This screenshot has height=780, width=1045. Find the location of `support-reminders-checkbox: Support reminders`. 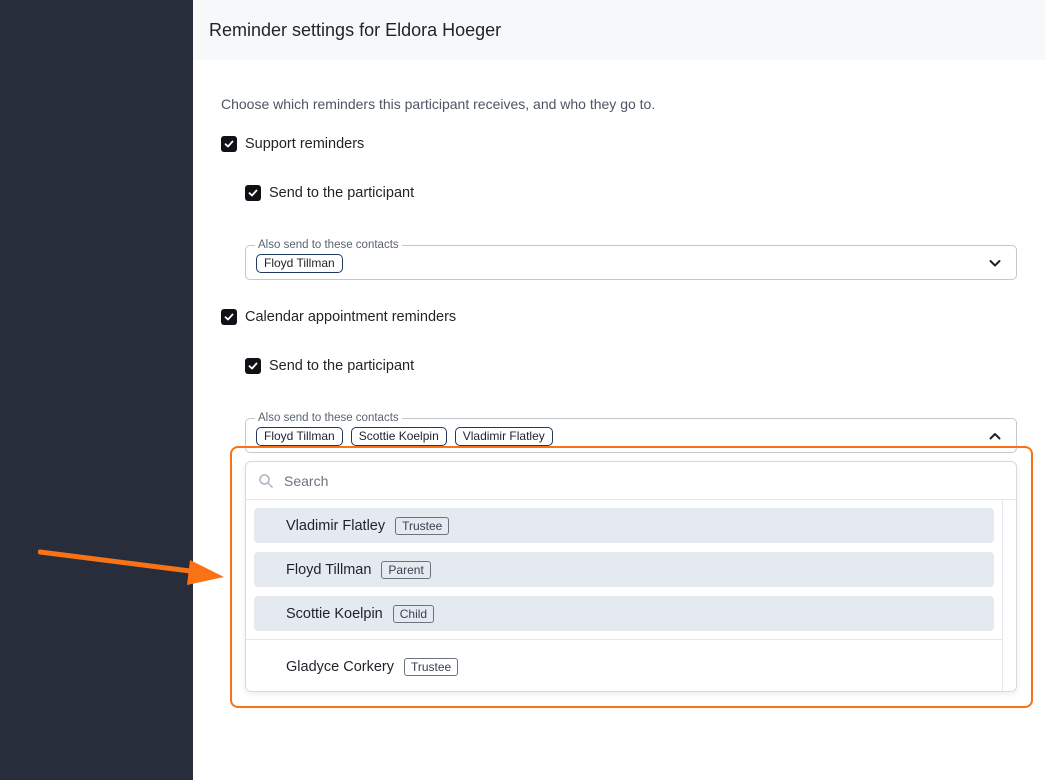

support-reminders-checkbox: Support reminders is located at coordinates (292, 144).